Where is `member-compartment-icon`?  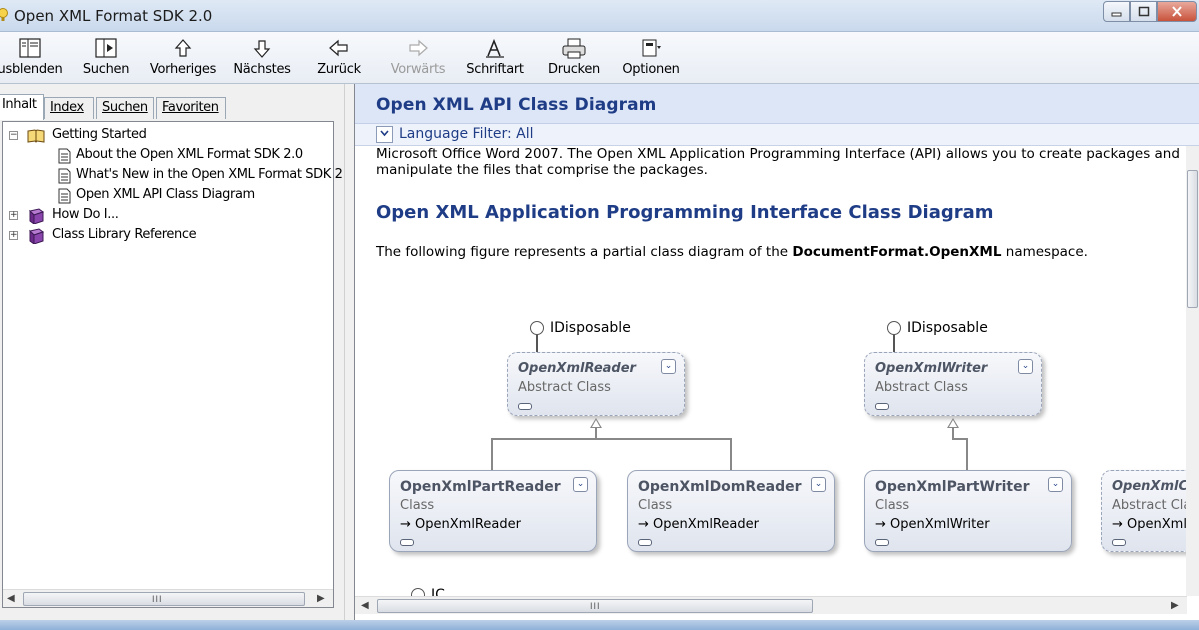
member-compartment-icon is located at coordinates (525, 406).